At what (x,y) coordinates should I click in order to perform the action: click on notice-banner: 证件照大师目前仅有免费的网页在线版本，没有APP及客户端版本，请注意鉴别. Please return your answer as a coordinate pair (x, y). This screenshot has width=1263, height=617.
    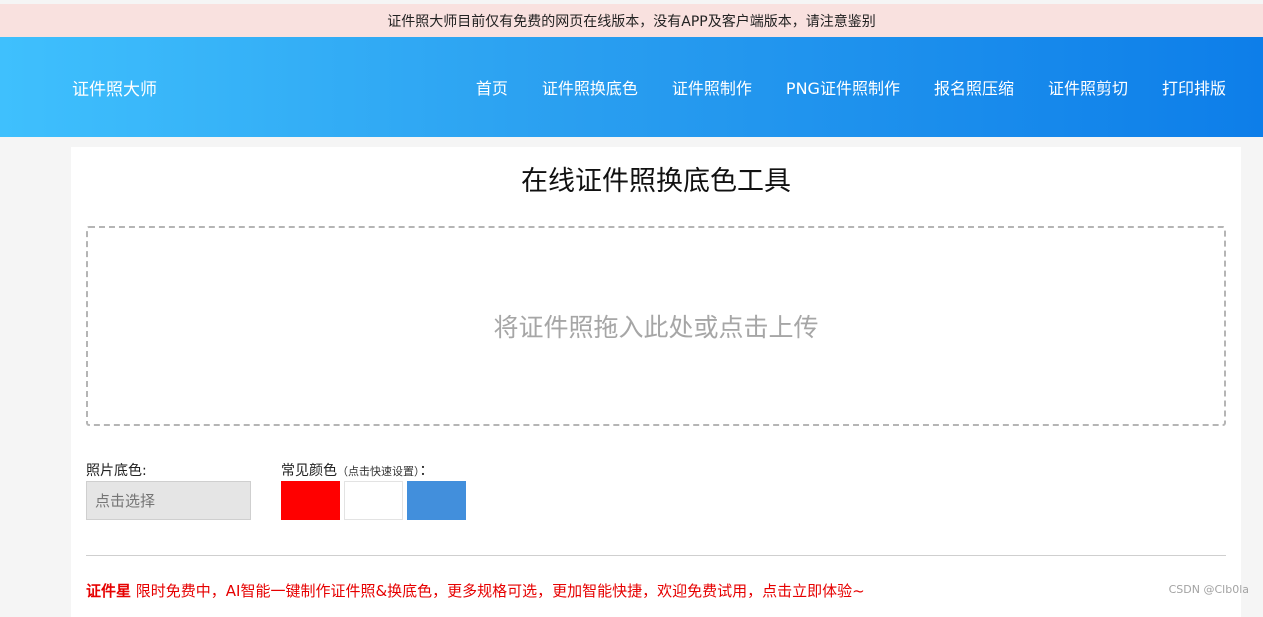
    Looking at the image, I should click on (631, 20).